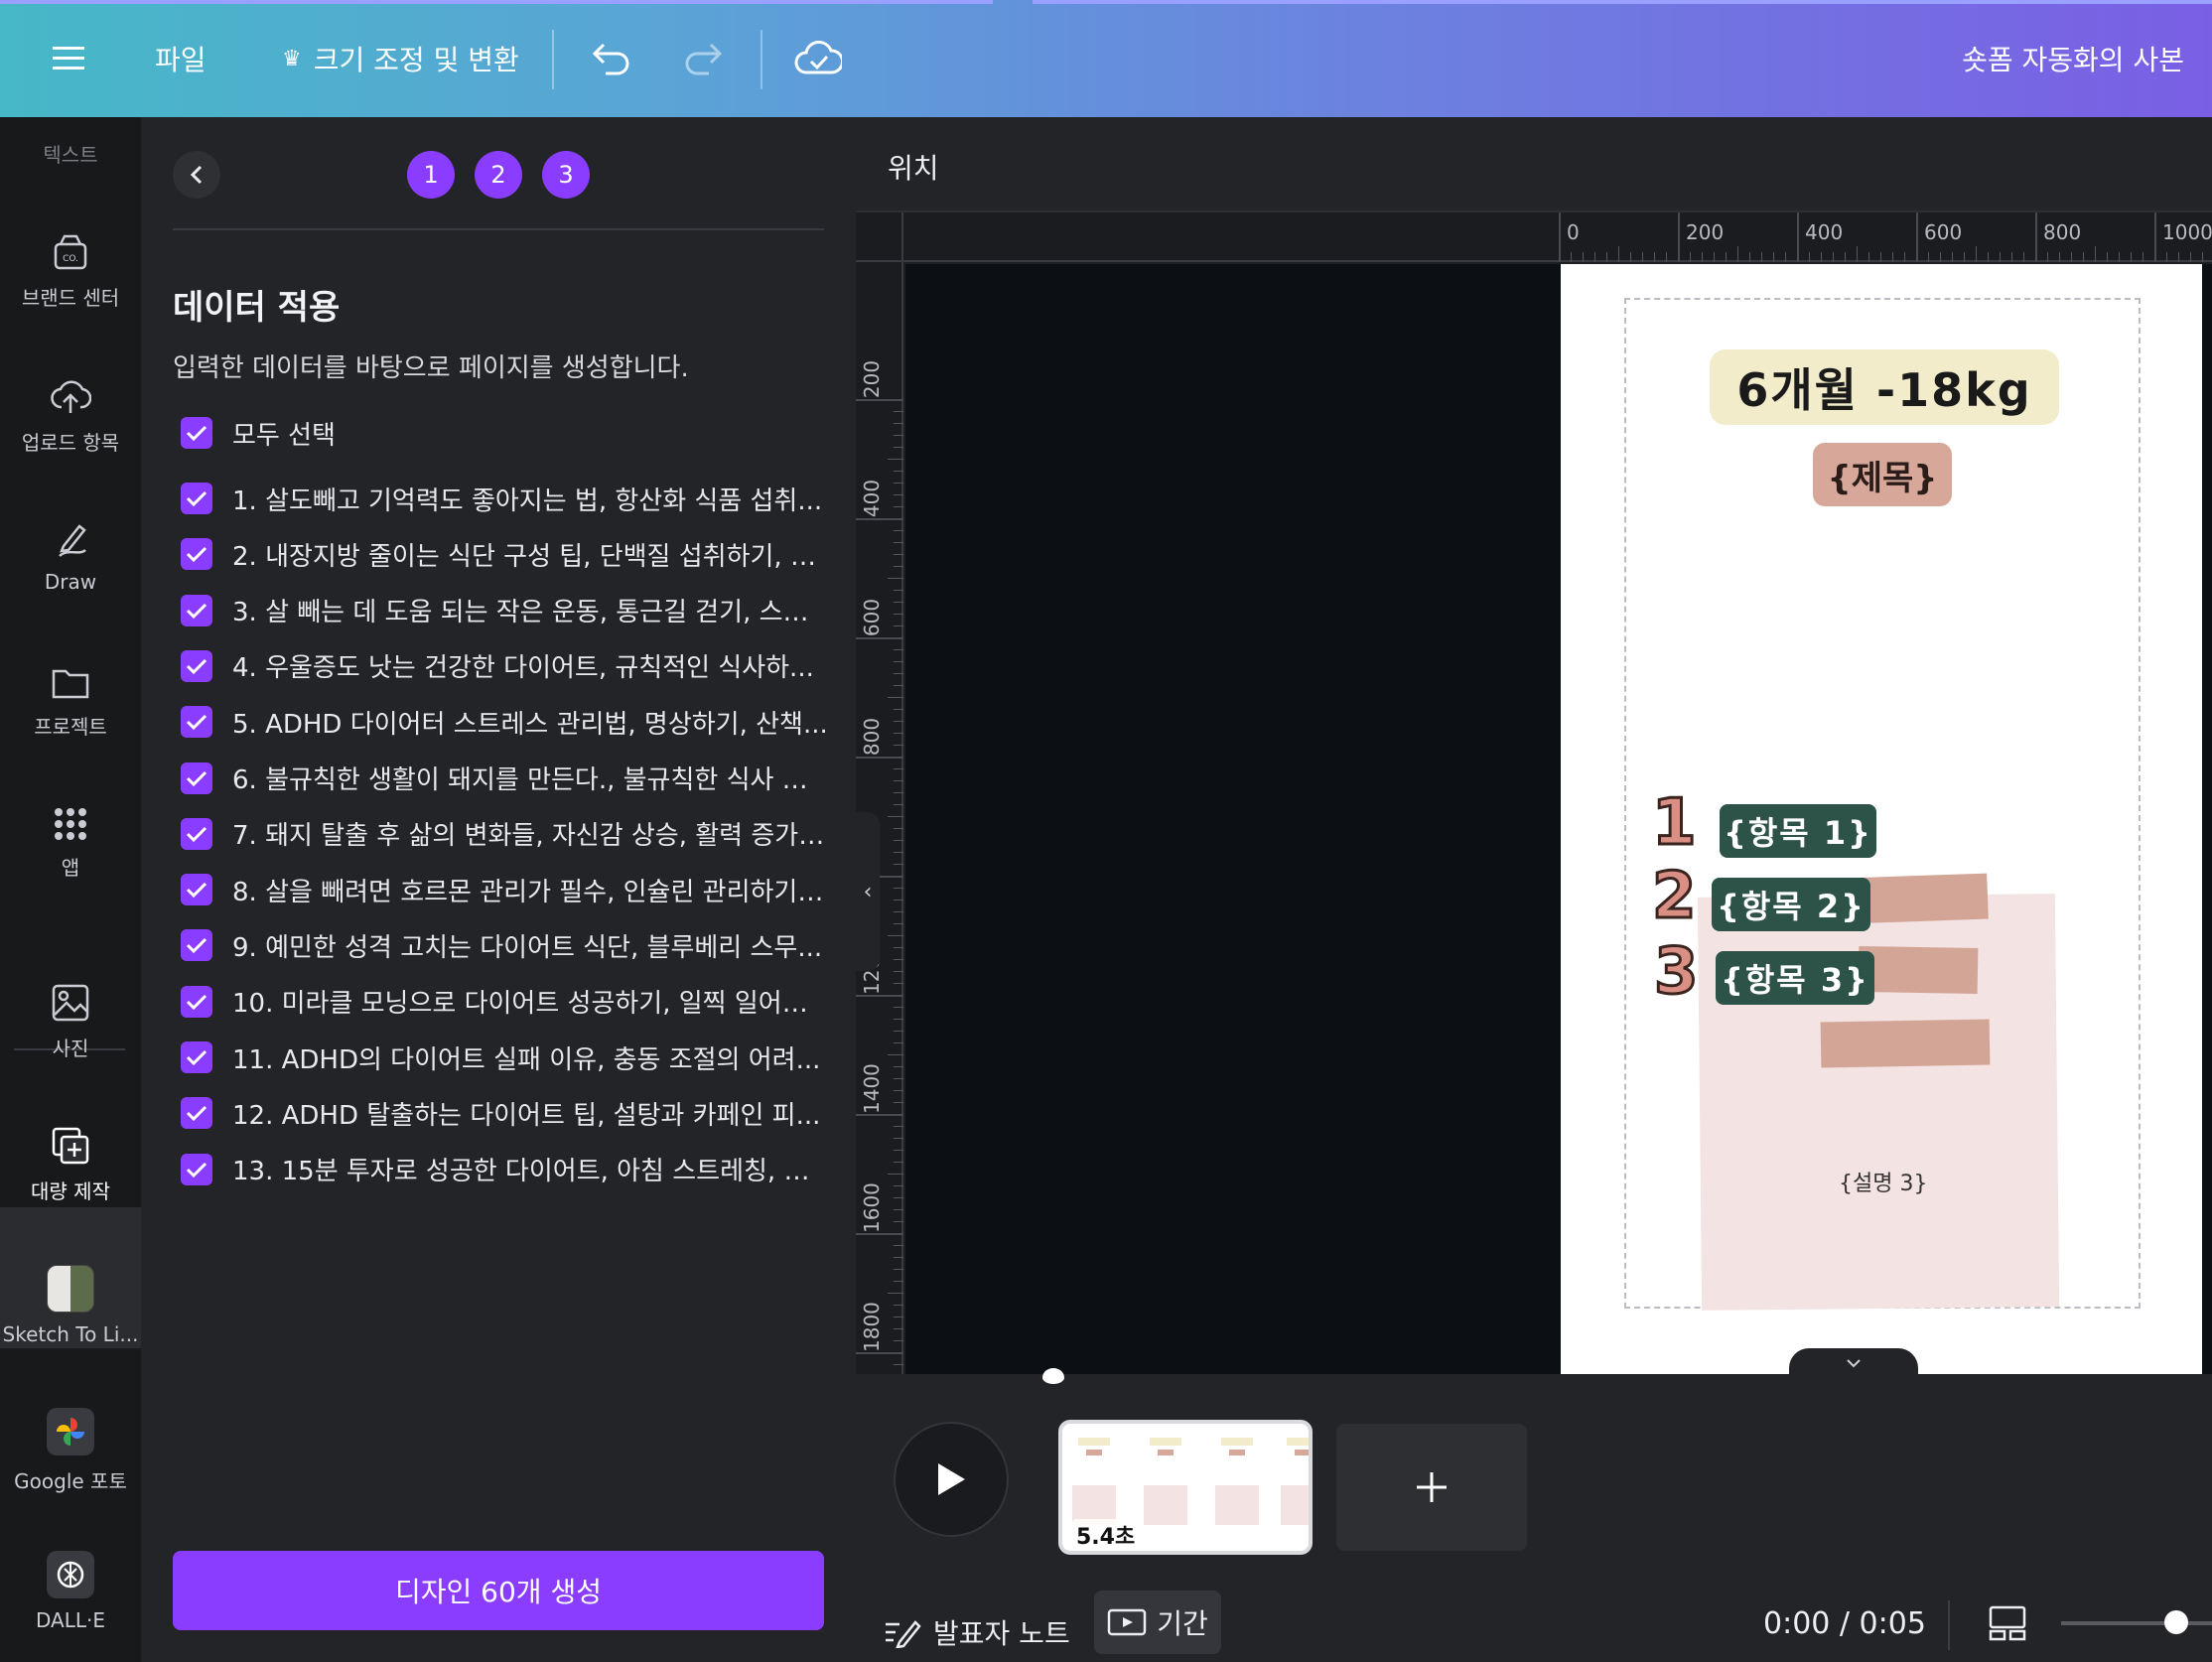 This screenshot has width=2212, height=1662. I want to click on playhead, so click(1053, 1376).